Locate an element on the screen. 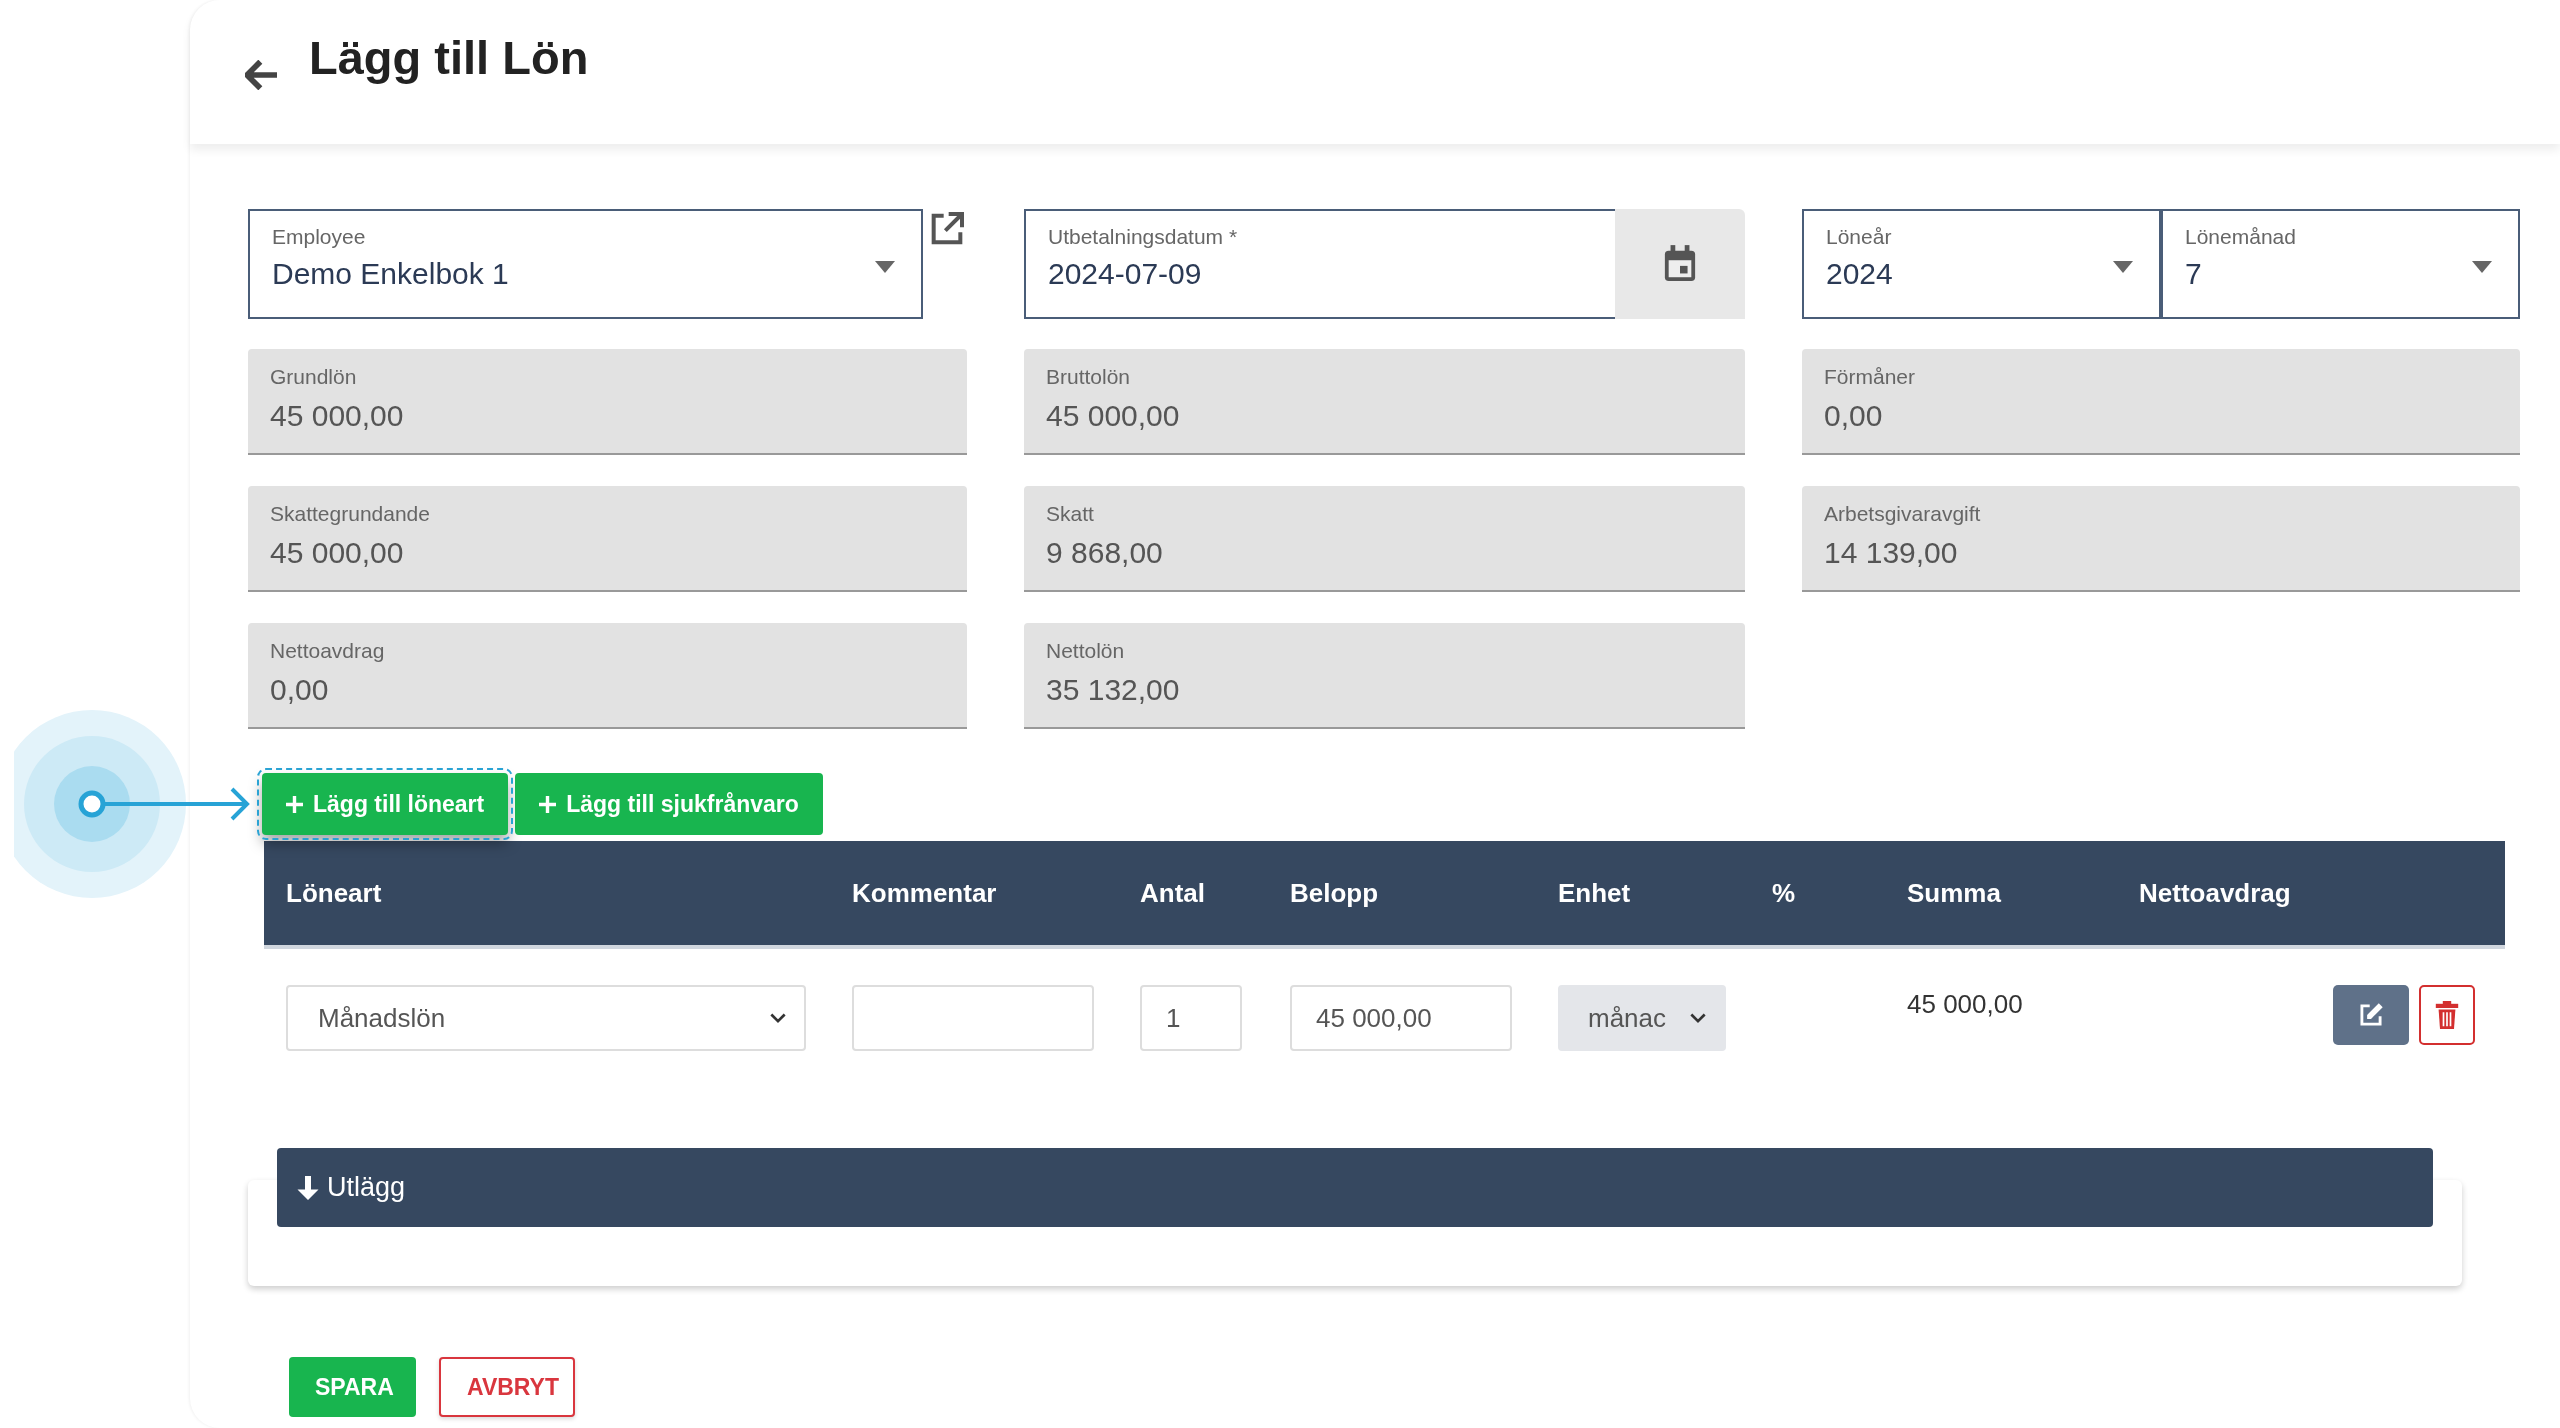 The width and height of the screenshot is (2560, 1428). trash-icon is located at coordinates (2447, 1015).